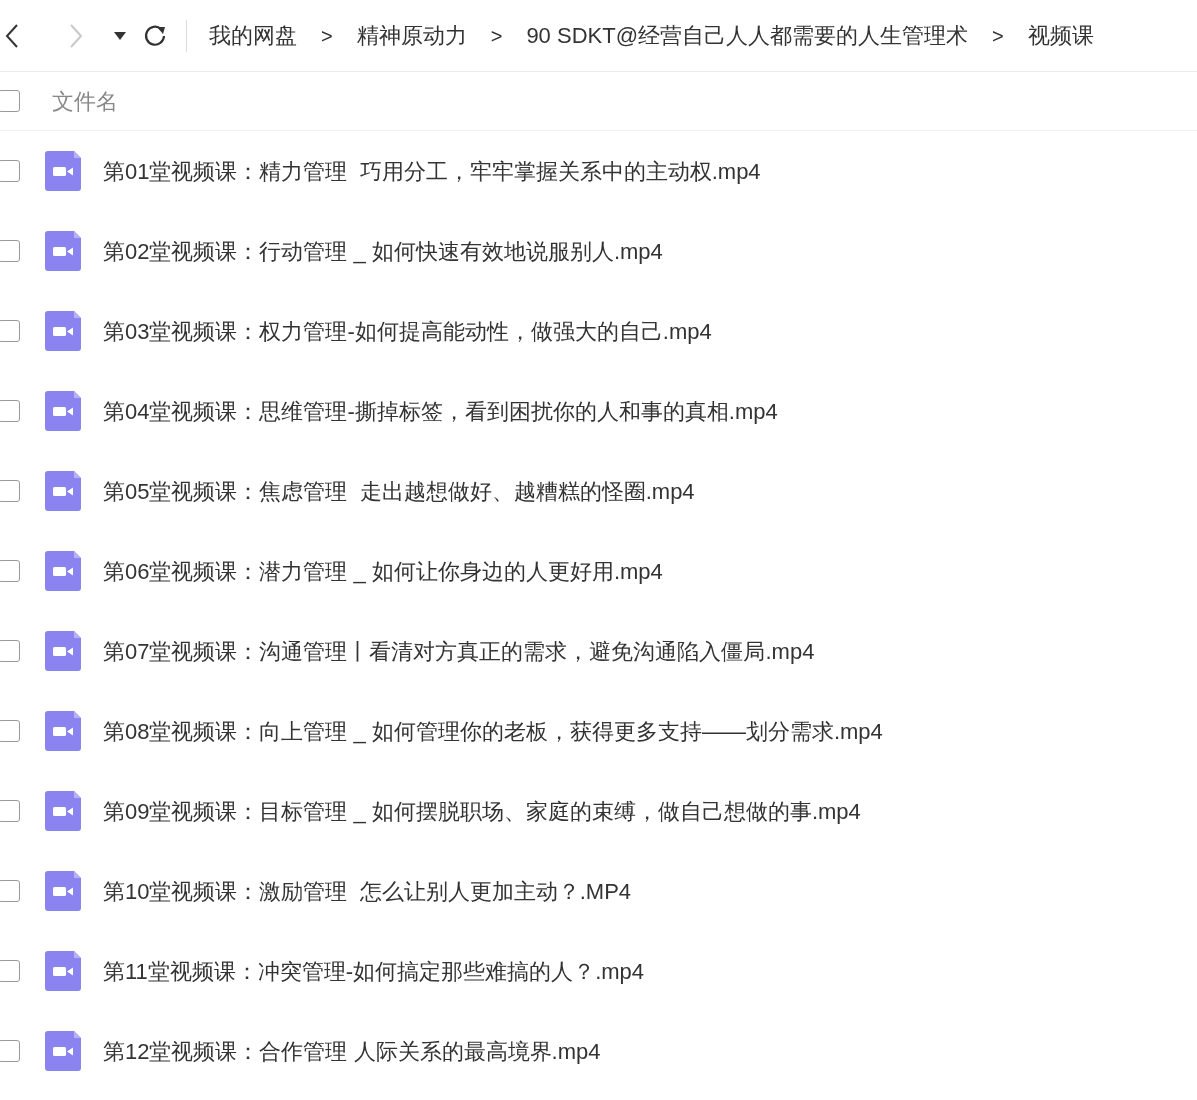  Describe the element at coordinates (747, 35) in the screenshot. I see `breadcrumb-link: 90 SDKT@经营自己人人都需要的人生管理术` at that location.